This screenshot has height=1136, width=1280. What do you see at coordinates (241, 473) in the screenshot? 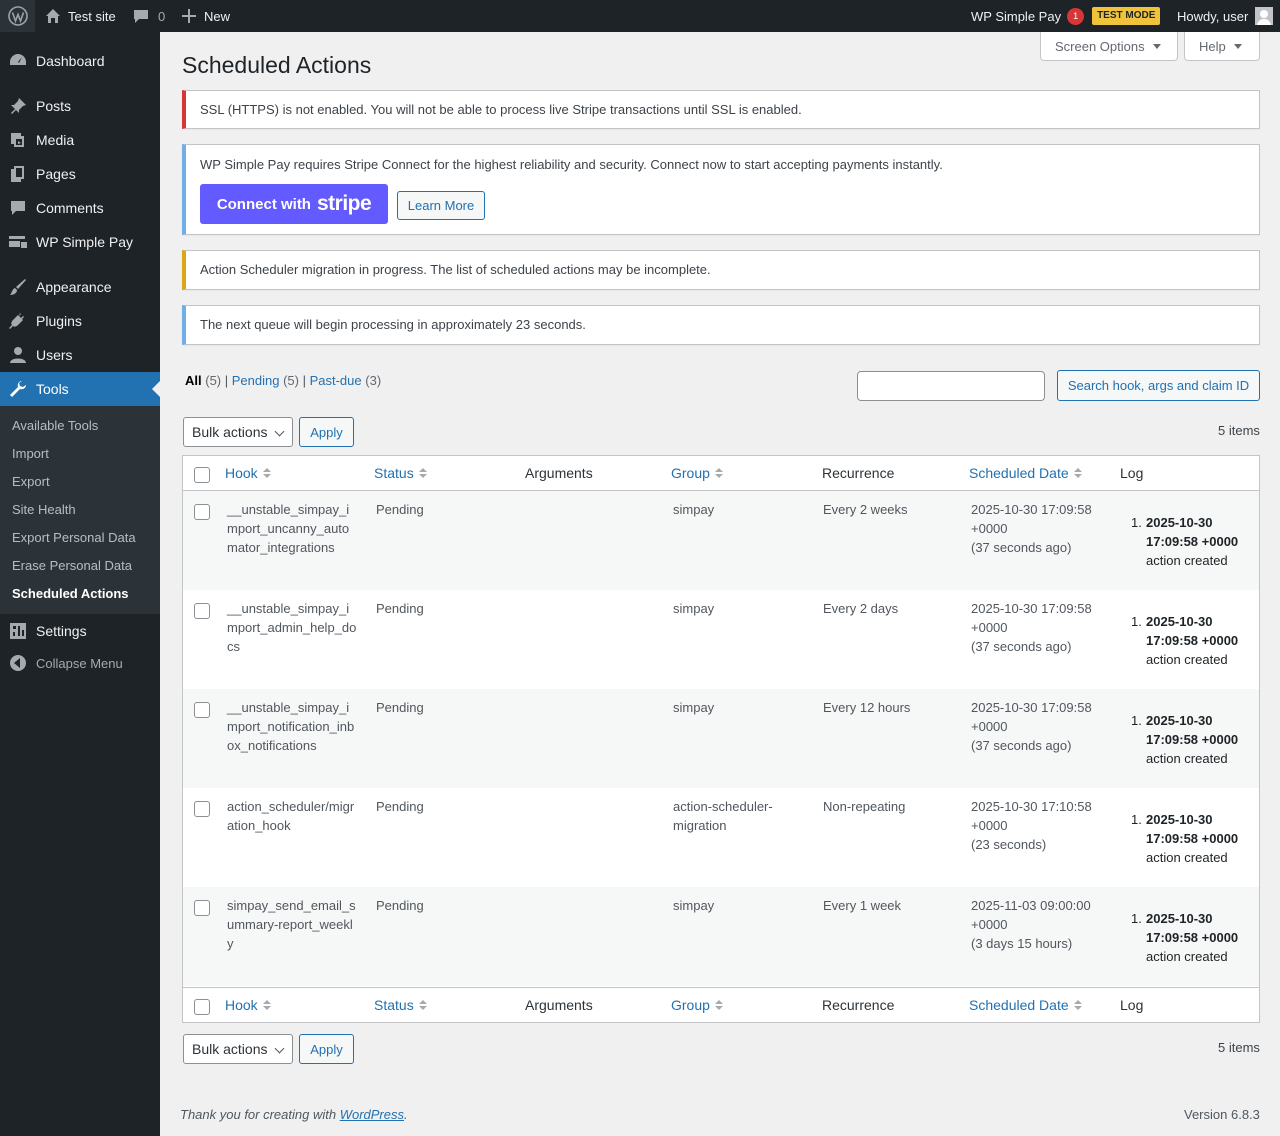
I see `column-label: Hook` at bounding box center [241, 473].